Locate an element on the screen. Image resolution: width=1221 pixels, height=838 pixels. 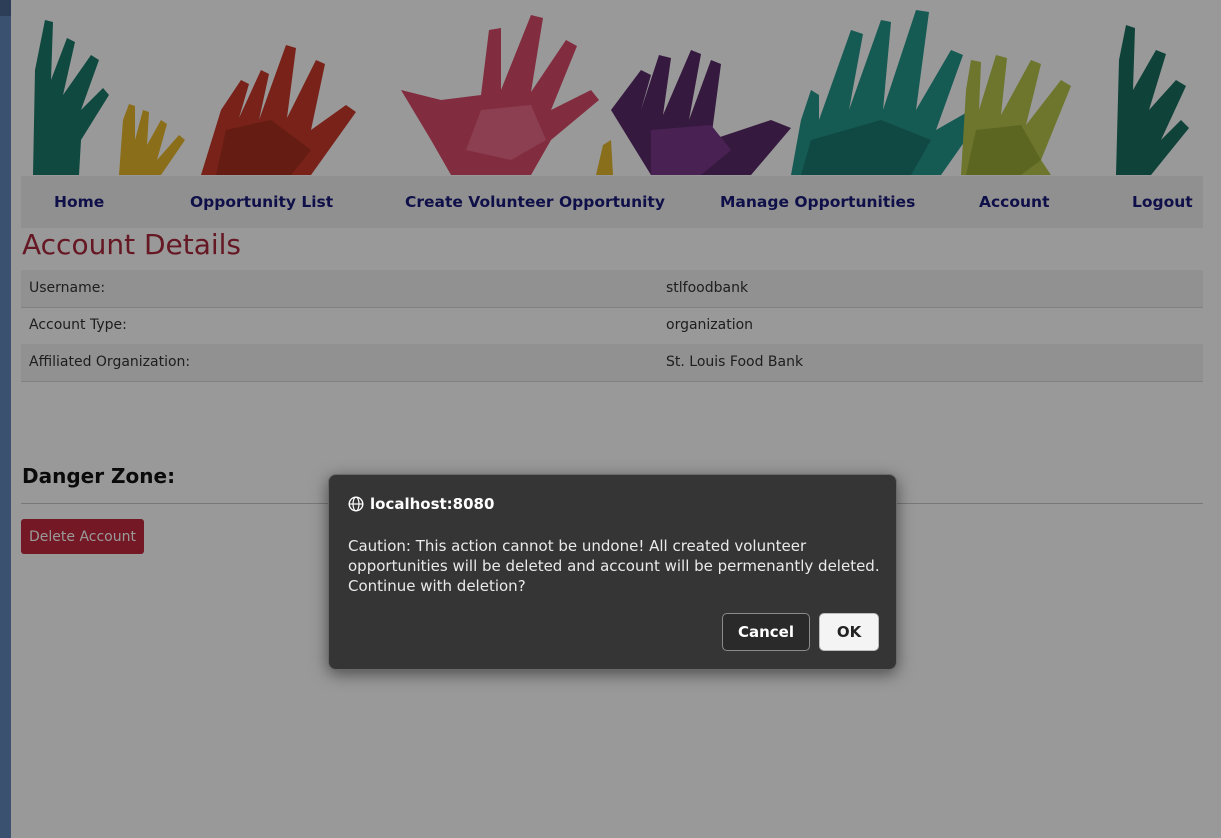
window-edge is located at coordinates (5, 419).